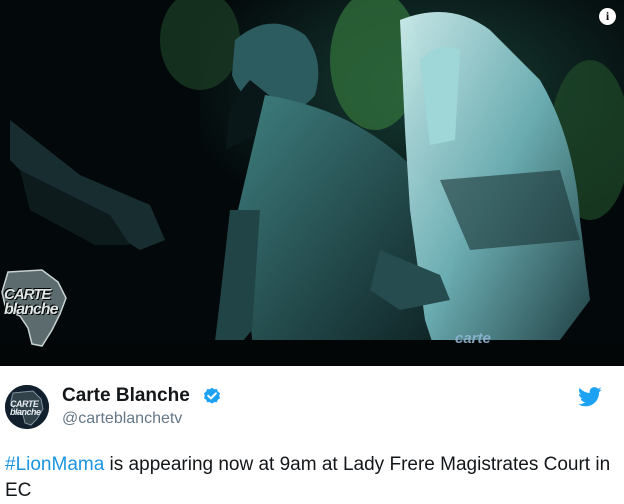 The width and height of the screenshot is (624, 504). I want to click on display-name: Carte Blanche, so click(126, 396).